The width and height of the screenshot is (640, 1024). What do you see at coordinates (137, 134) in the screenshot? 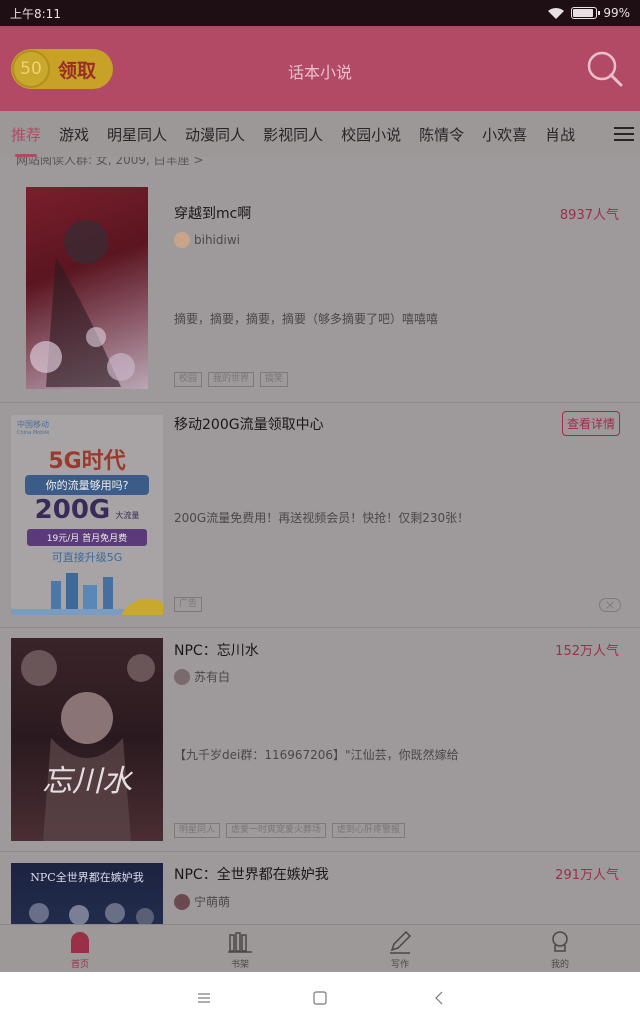
I see `tab-star-fanfic: 明星同人` at bounding box center [137, 134].